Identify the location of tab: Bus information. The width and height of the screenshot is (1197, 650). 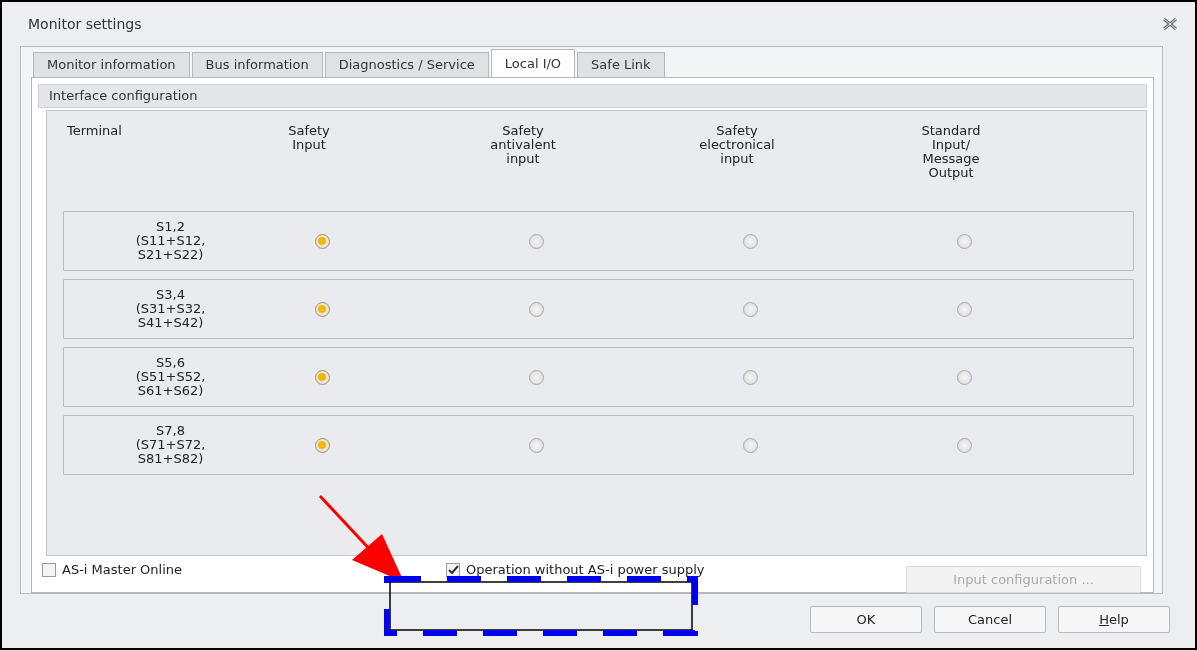
(257, 64).